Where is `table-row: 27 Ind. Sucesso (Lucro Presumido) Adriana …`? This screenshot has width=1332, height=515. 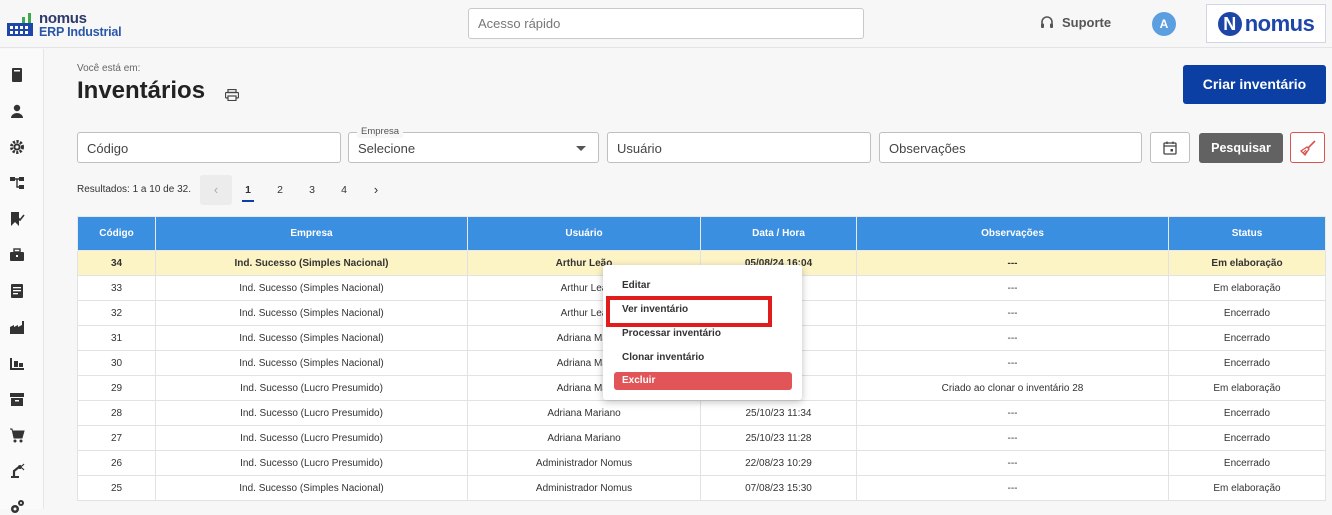
table-row: 27 Ind. Sucesso (Lucro Presumido) Adriana … is located at coordinates (701, 438).